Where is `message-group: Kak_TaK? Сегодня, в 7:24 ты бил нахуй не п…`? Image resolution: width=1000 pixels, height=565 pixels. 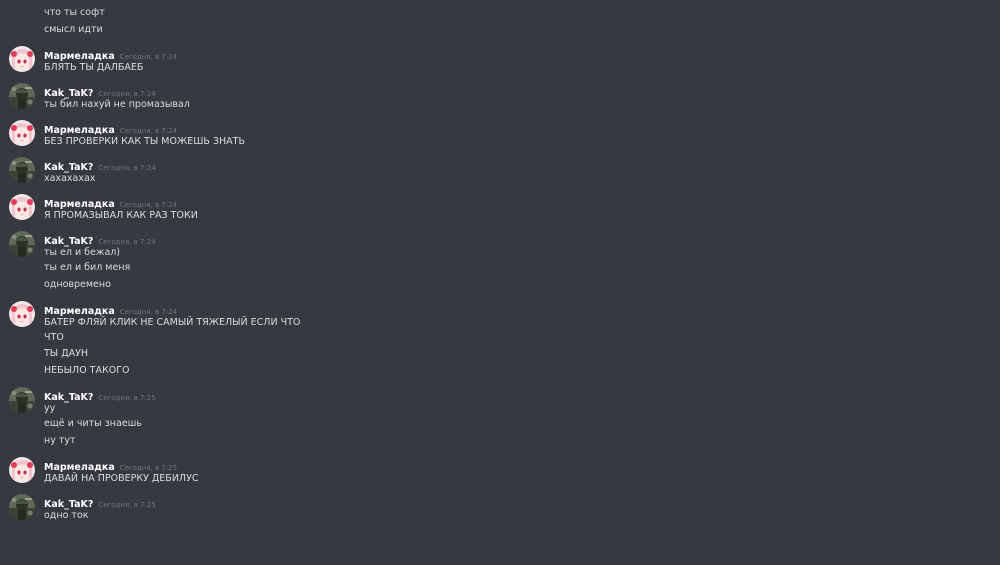 message-group: Kak_TaK? Сегодня, в 7:24 ты бил нахуй не п… is located at coordinates (500, 97).